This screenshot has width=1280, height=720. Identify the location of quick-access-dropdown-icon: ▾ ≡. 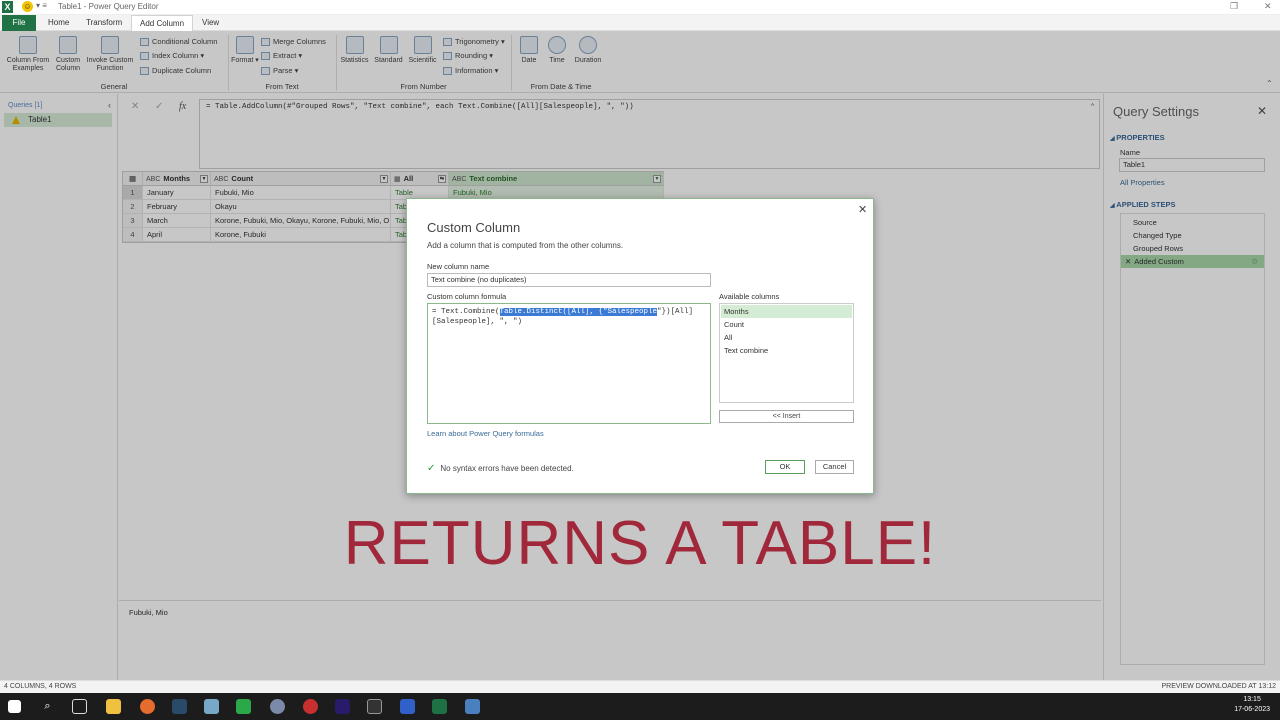
(41, 5).